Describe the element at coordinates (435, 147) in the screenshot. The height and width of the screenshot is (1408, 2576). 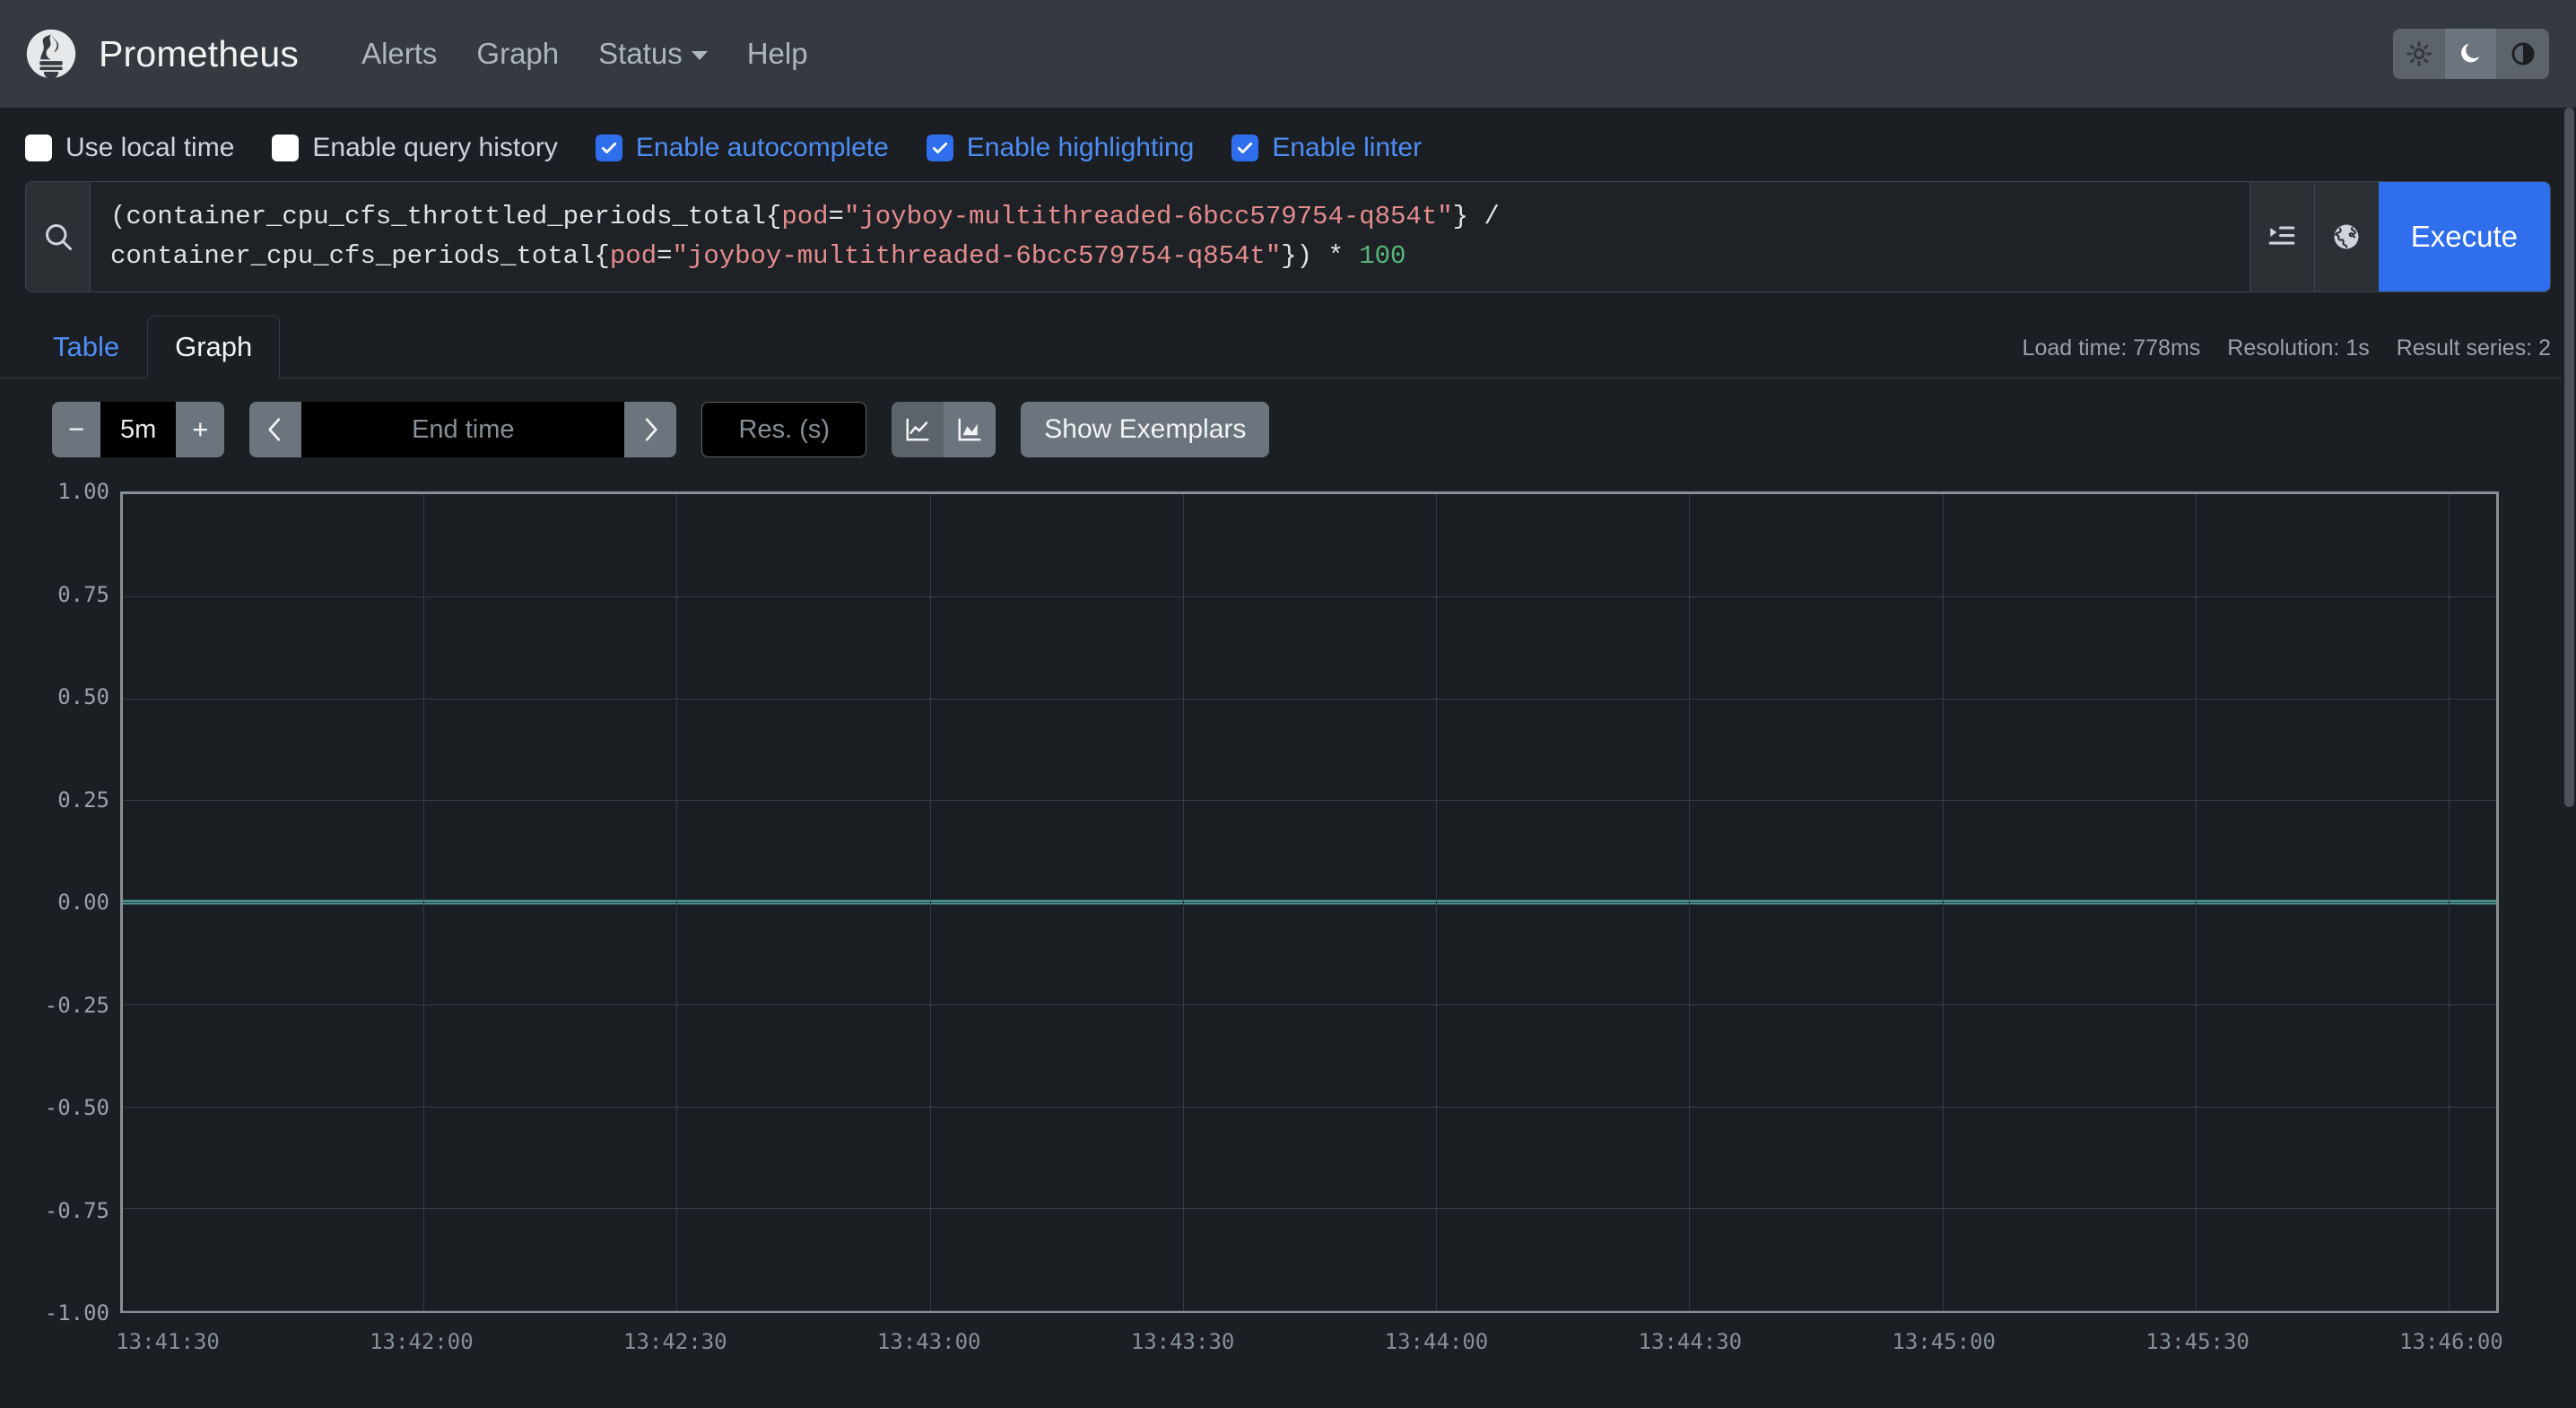
I see `option-enable-query-history-label: Enable query history` at that location.